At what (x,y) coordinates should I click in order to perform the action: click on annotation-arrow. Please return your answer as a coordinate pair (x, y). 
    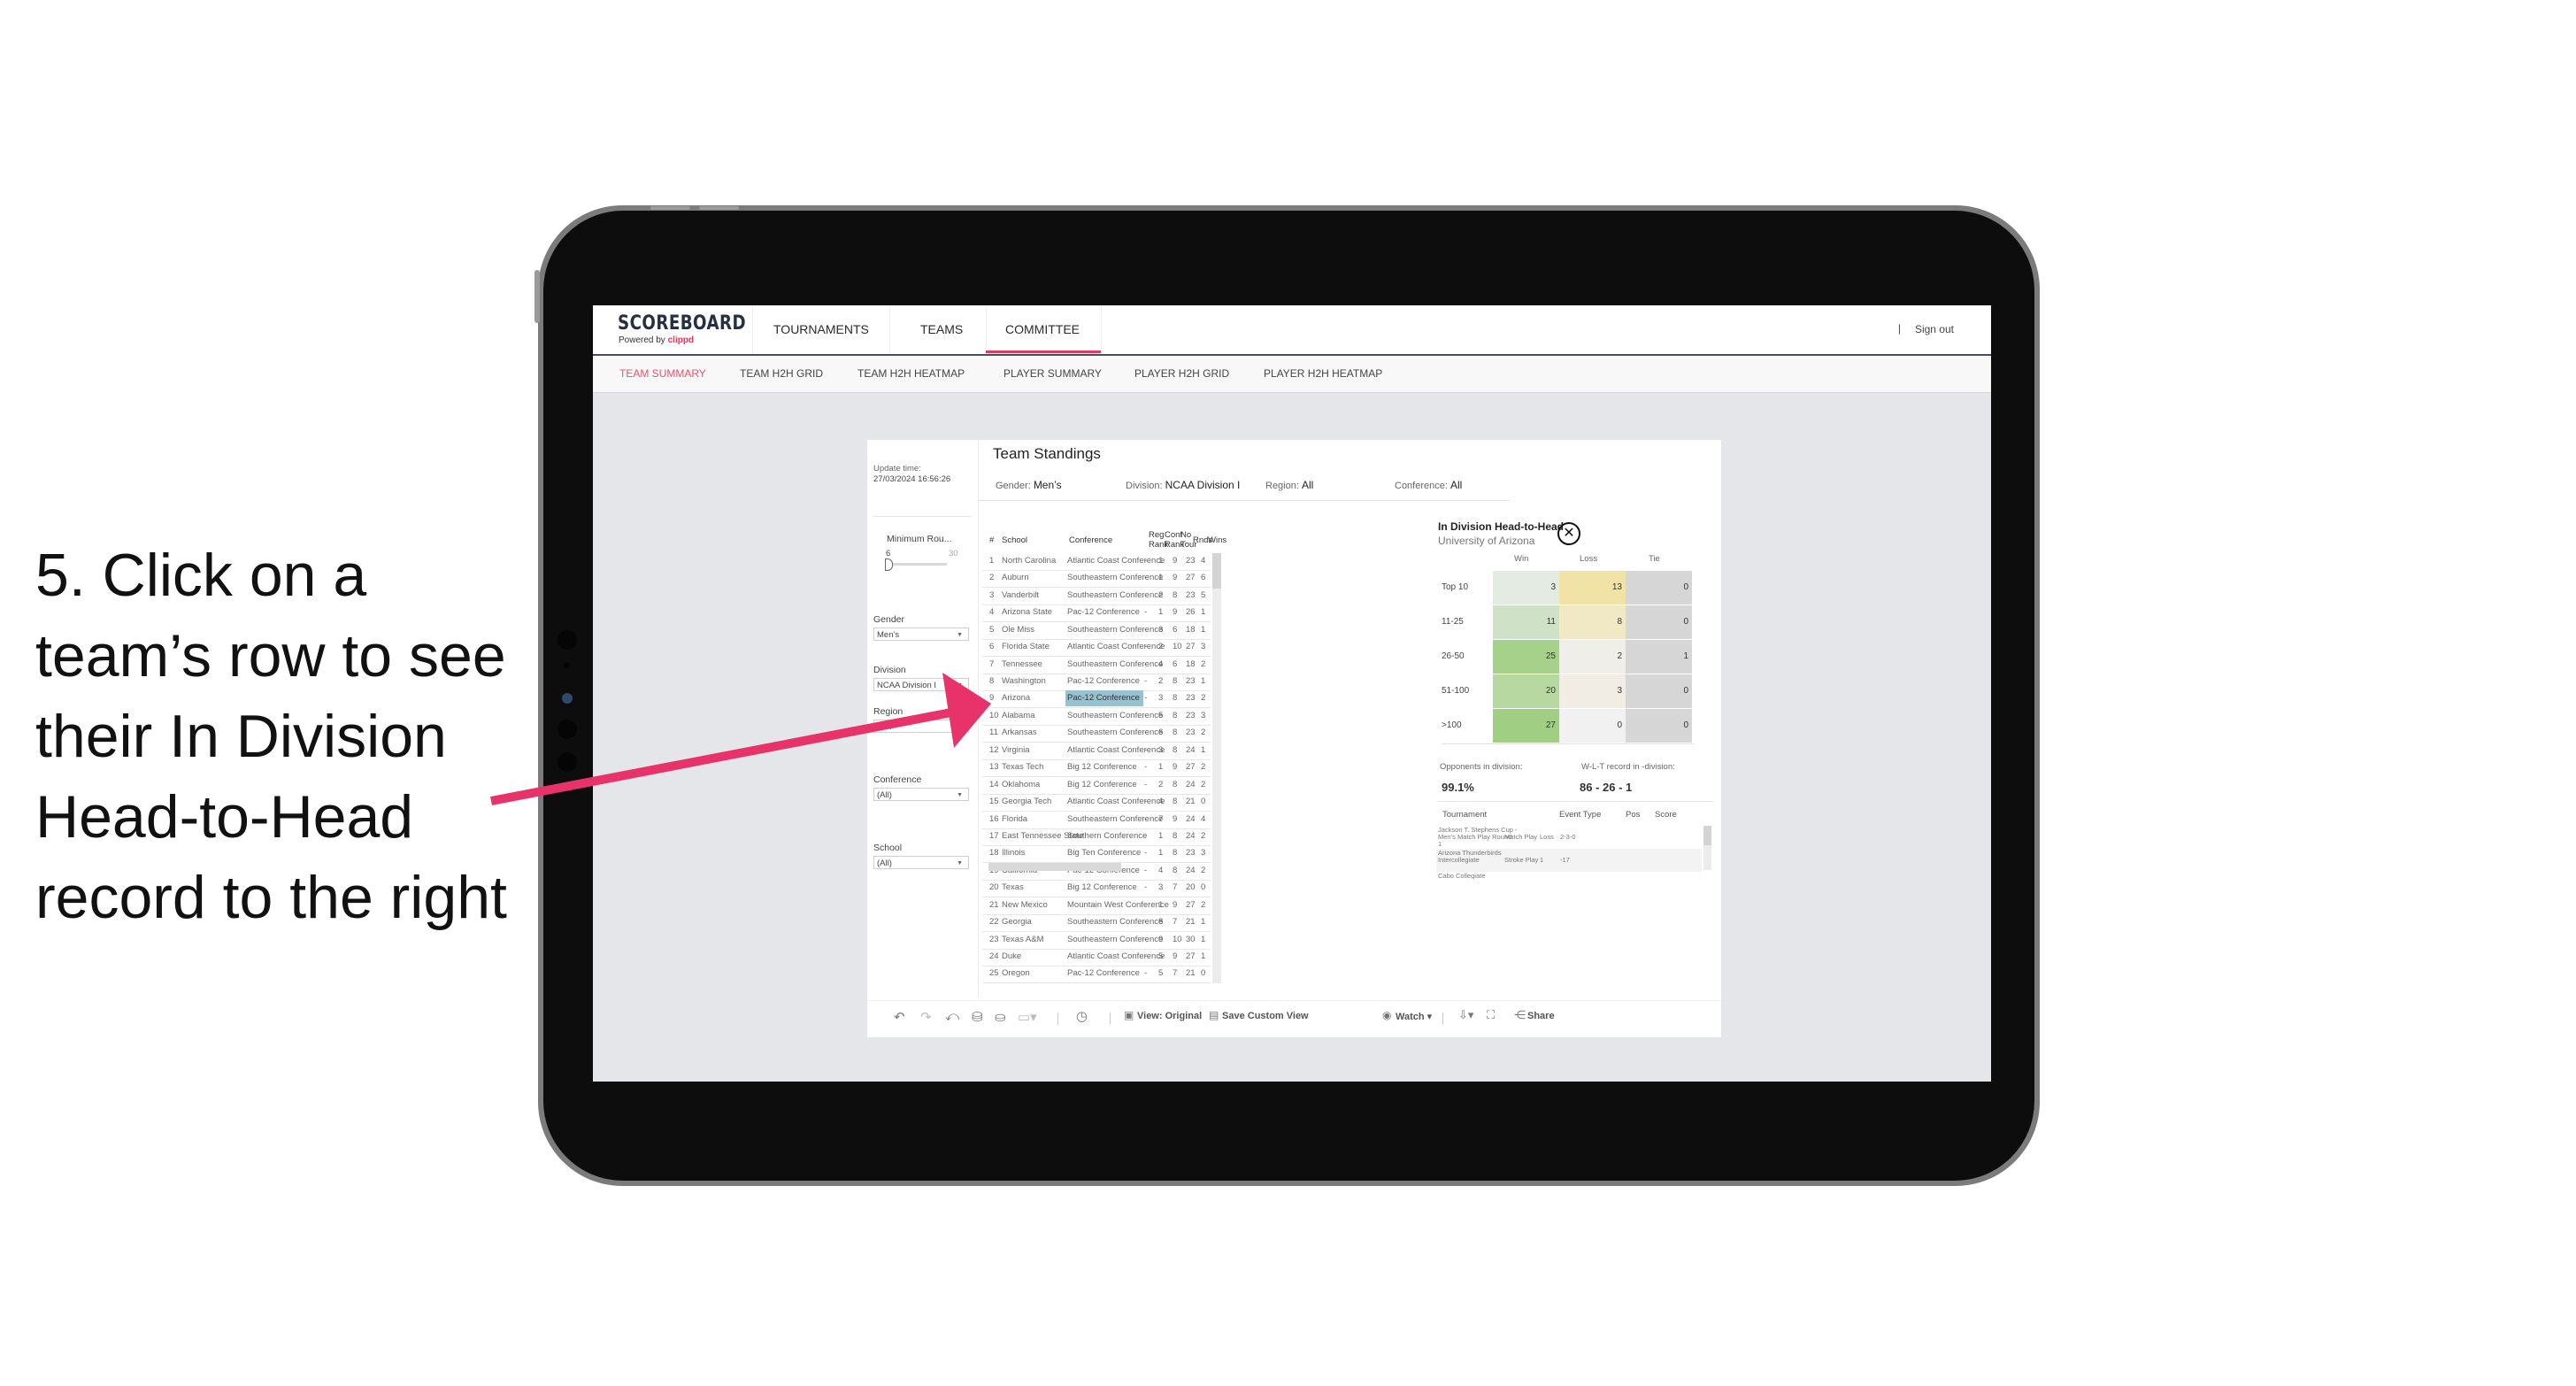
    Looking at the image, I should click on (740, 739).